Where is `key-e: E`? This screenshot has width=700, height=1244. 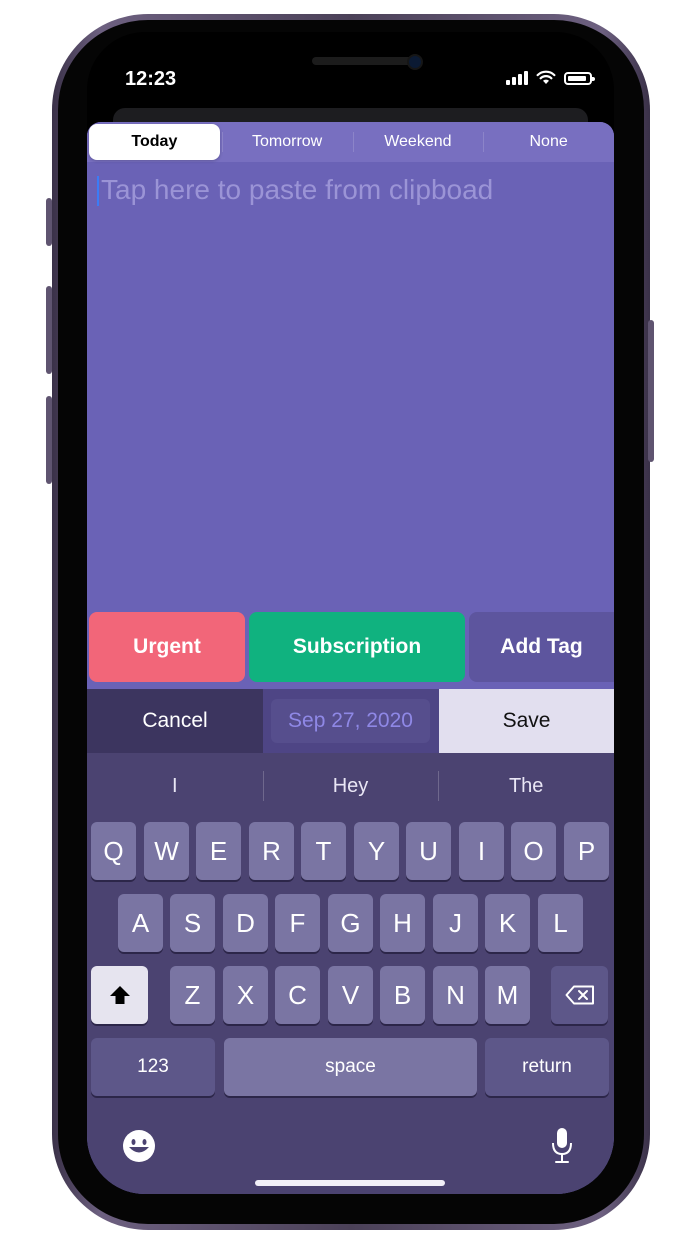
key-e: E is located at coordinates (218, 851).